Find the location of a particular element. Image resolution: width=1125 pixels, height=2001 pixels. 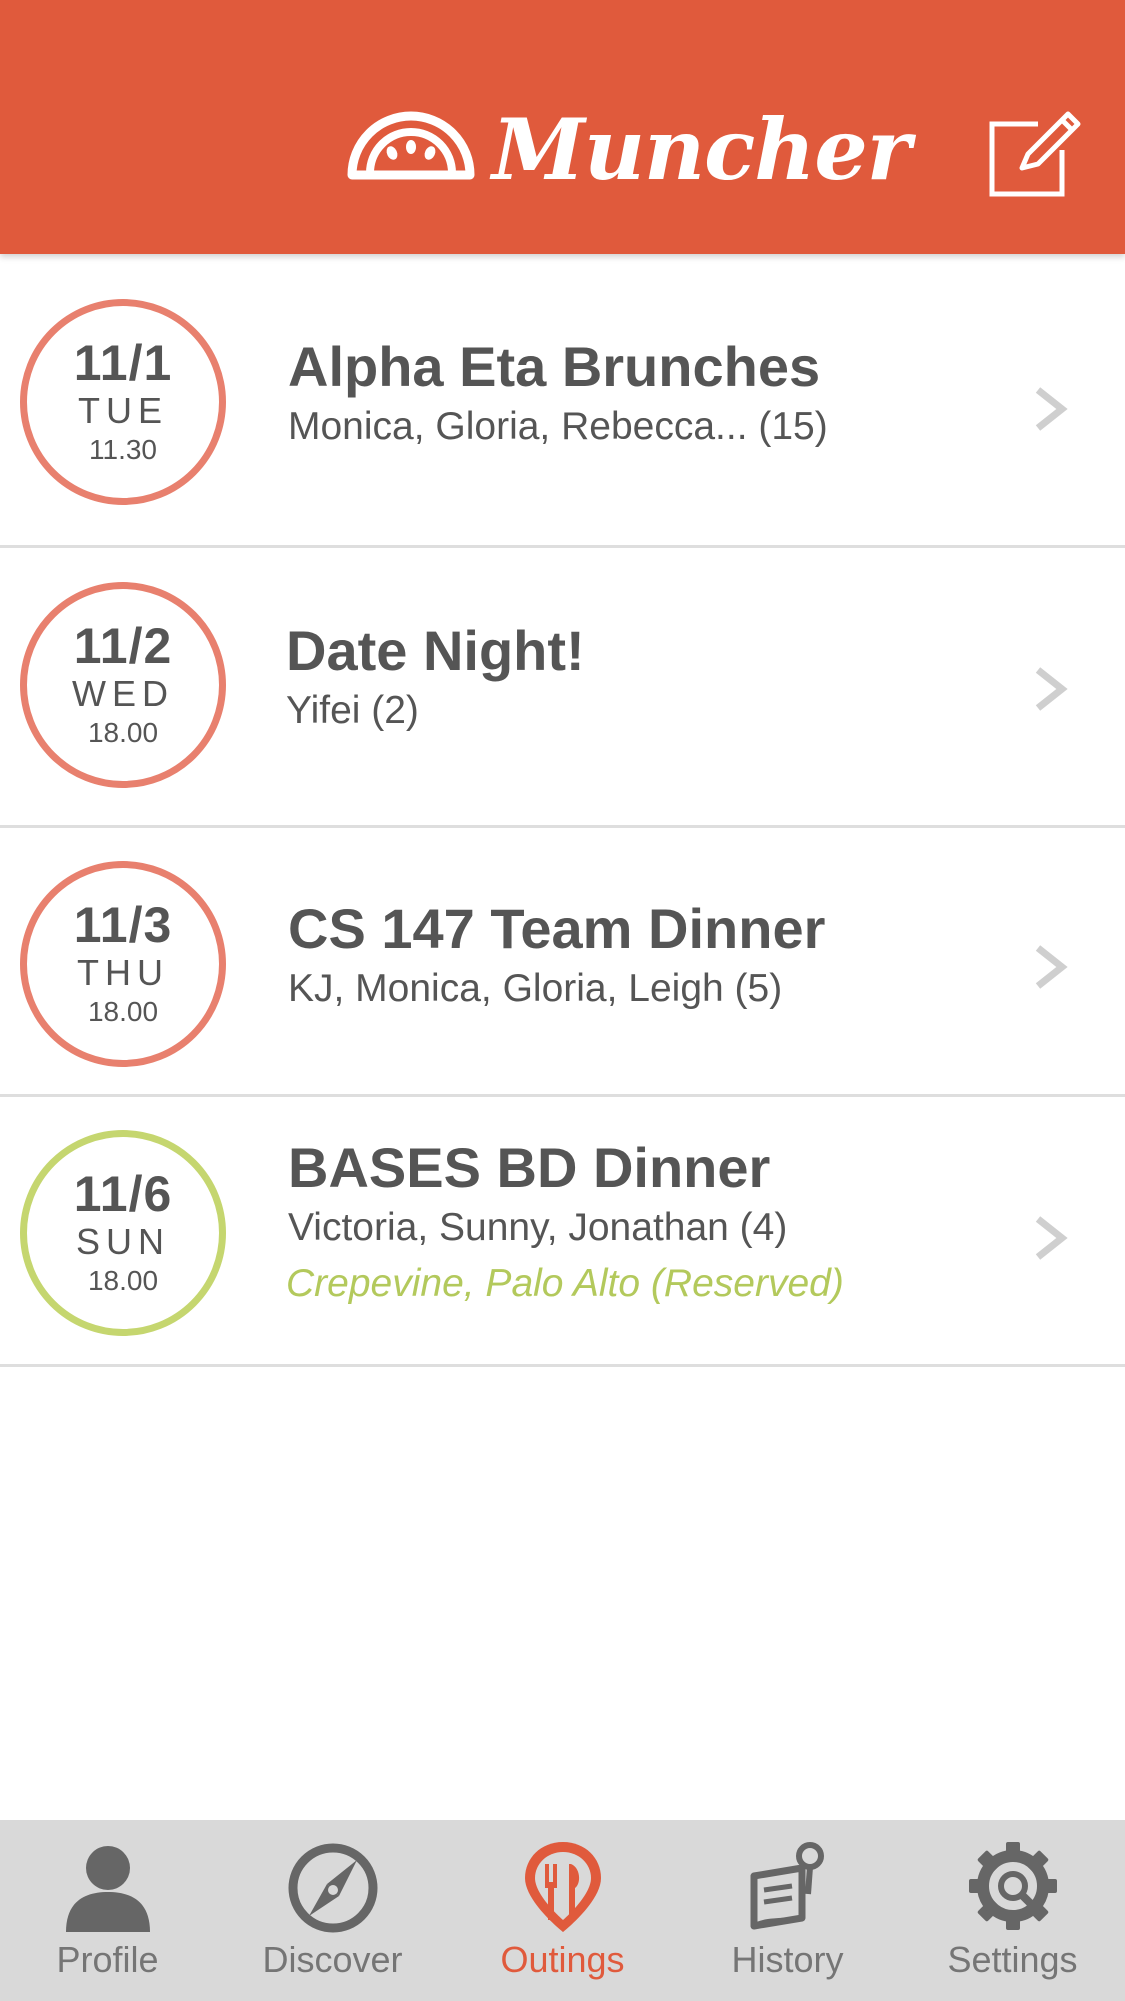

date-badge: 11/6 SUN 18.00 is located at coordinates (123, 1233).